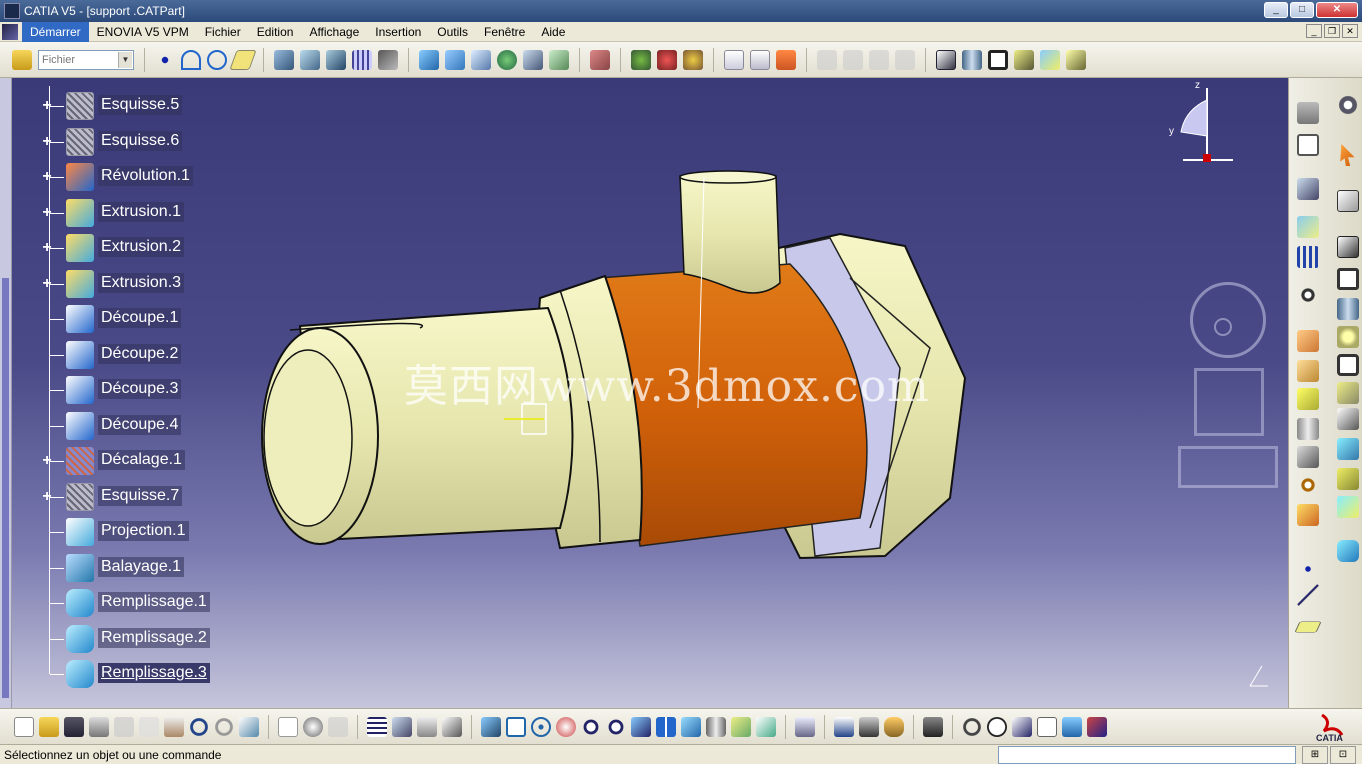  What do you see at coordinates (199, 726) in the screenshot?
I see `undo-icon` at bounding box center [199, 726].